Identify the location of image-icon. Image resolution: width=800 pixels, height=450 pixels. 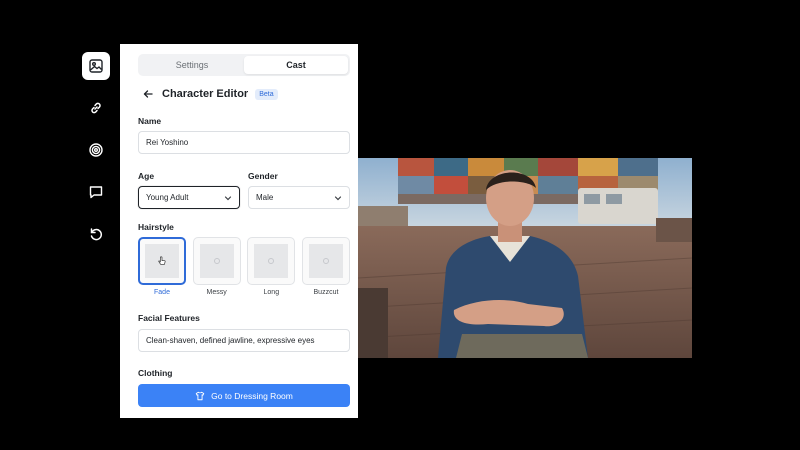
(96, 66).